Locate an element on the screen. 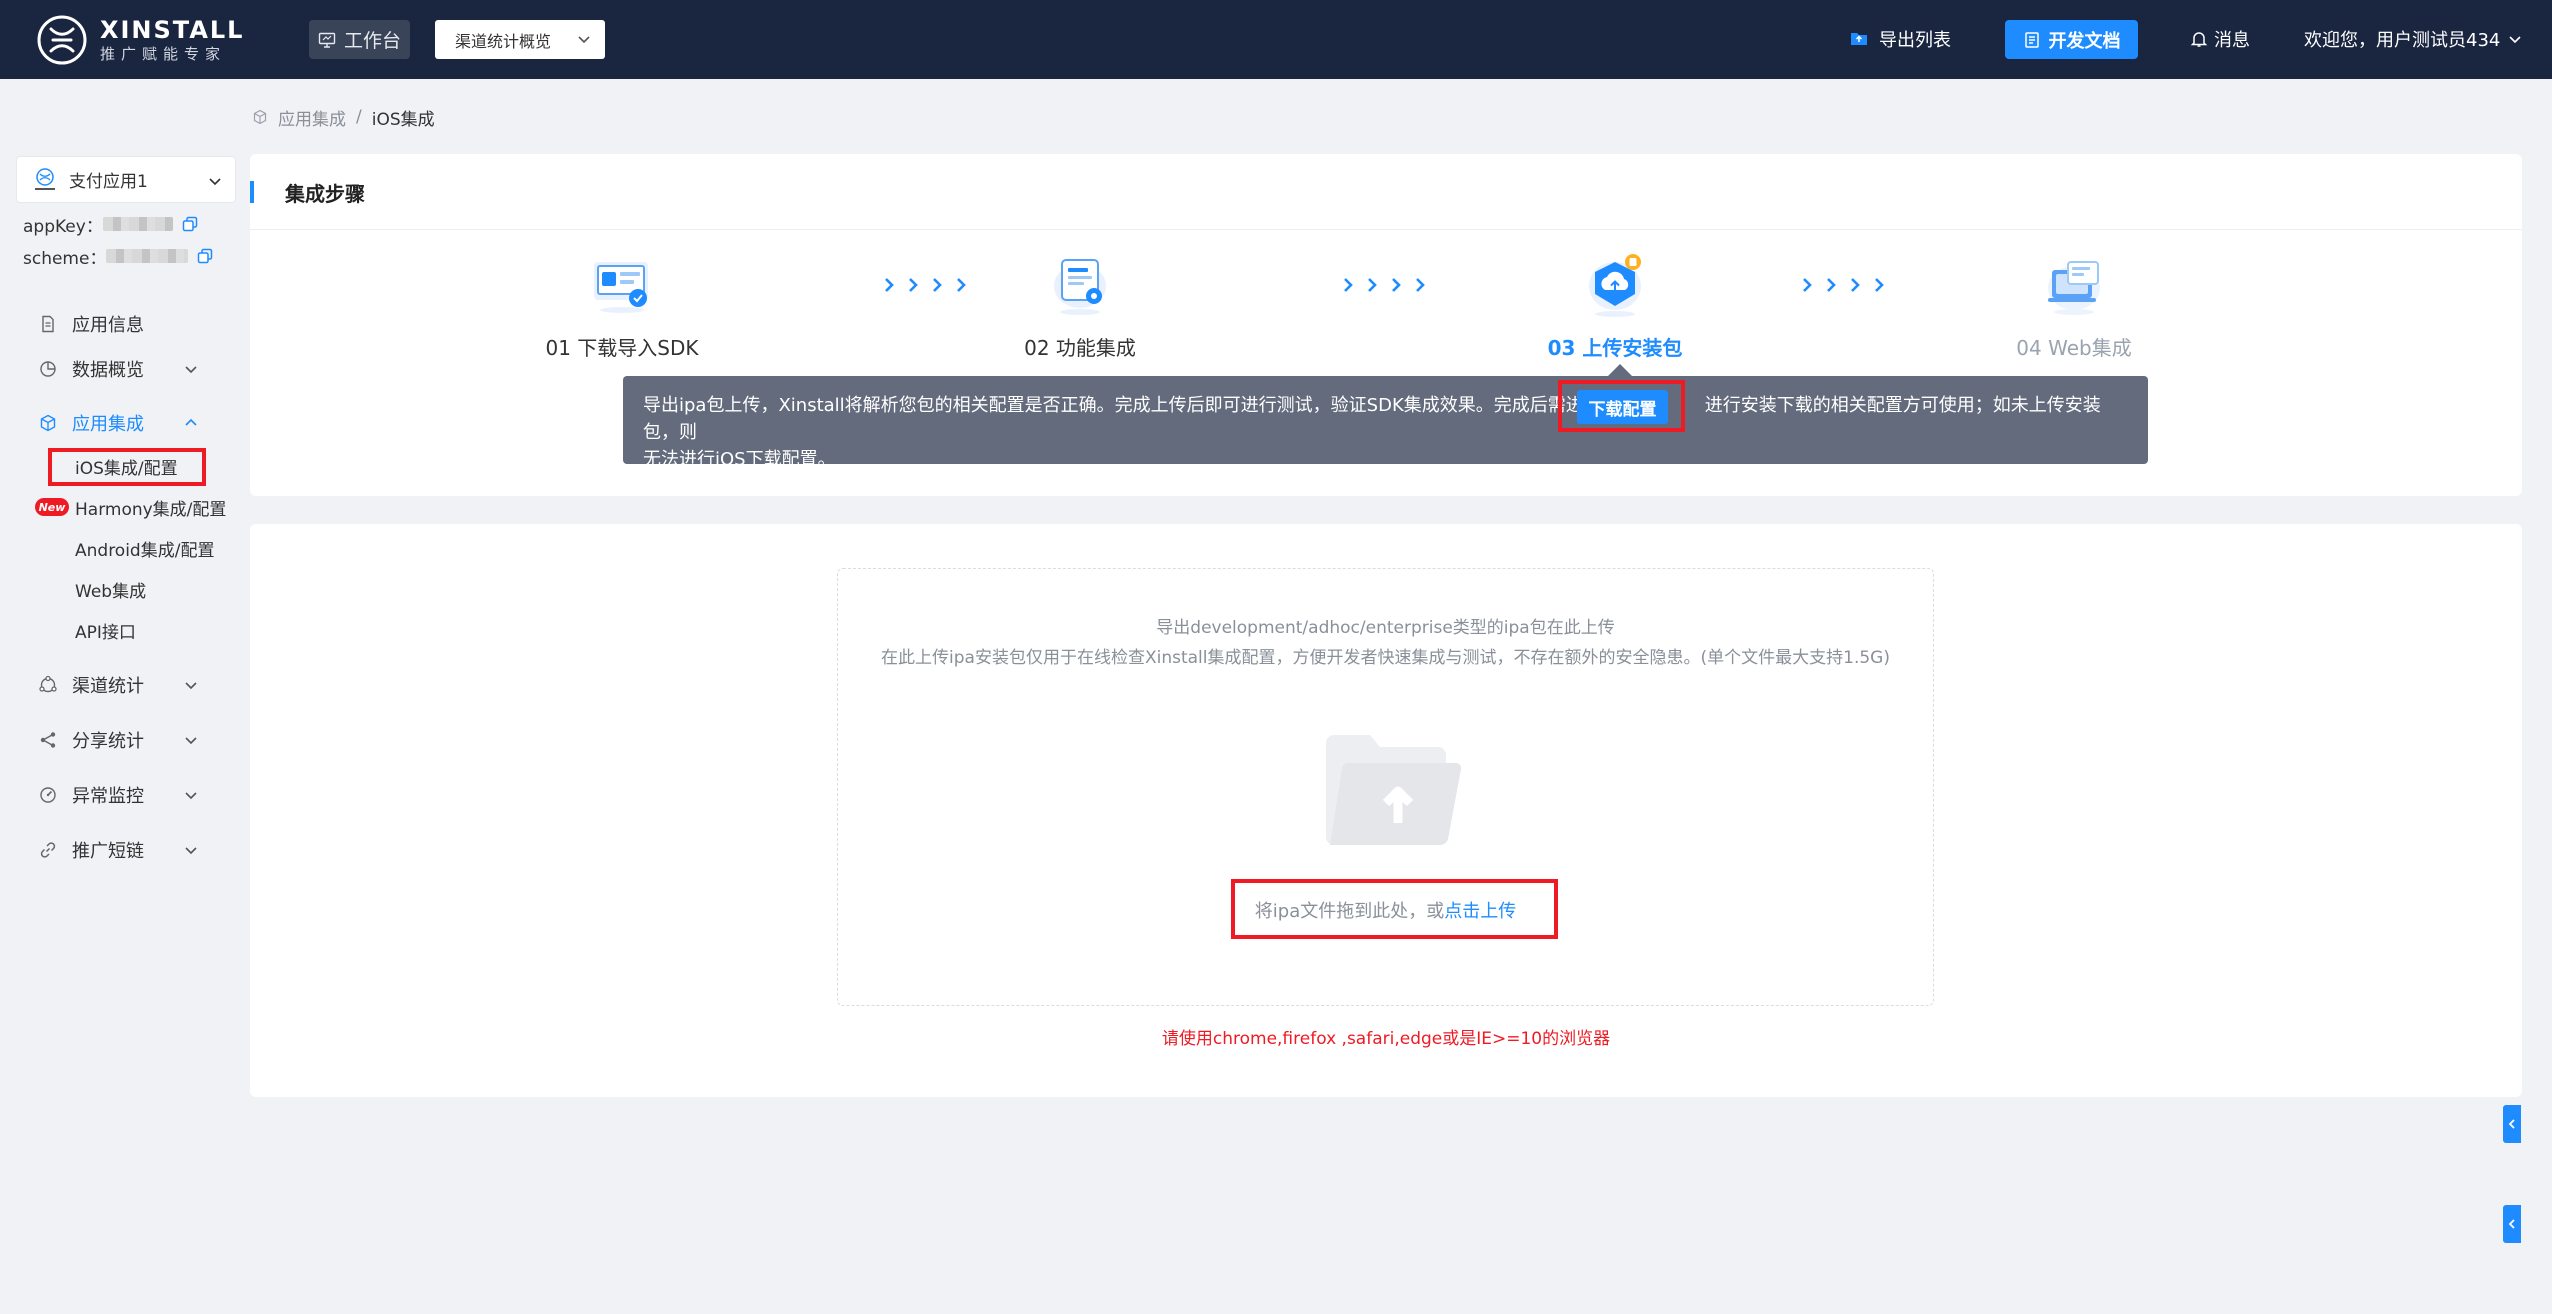 Image resolution: width=2552 pixels, height=1314 pixels. step-label: 02 功能集成 is located at coordinates (1080, 348).